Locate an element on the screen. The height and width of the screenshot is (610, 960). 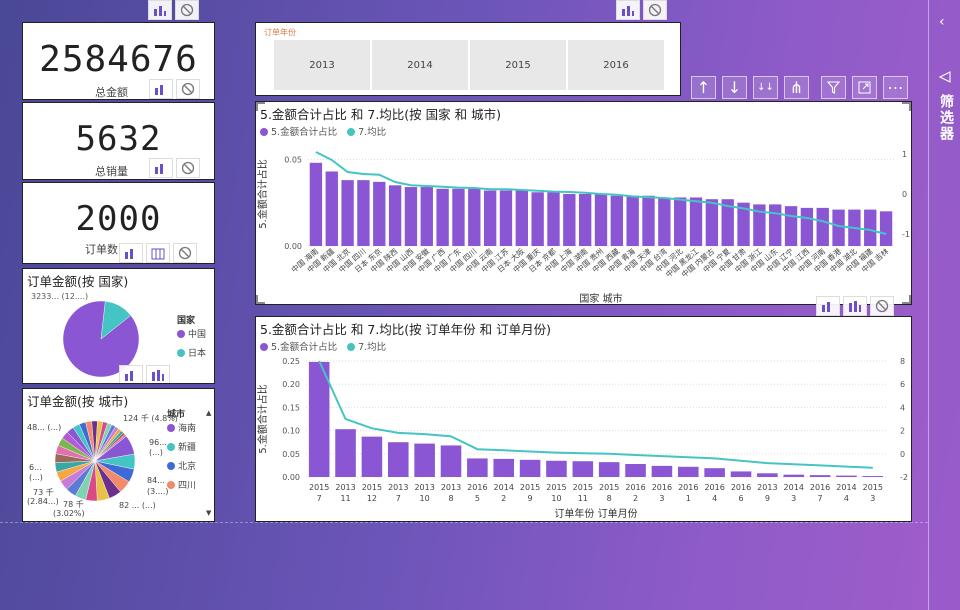
pie-chart-by-country: 订单金额(按 国家) 3233... (12....) 国家 中国 日本 is located at coordinates (118, 326).